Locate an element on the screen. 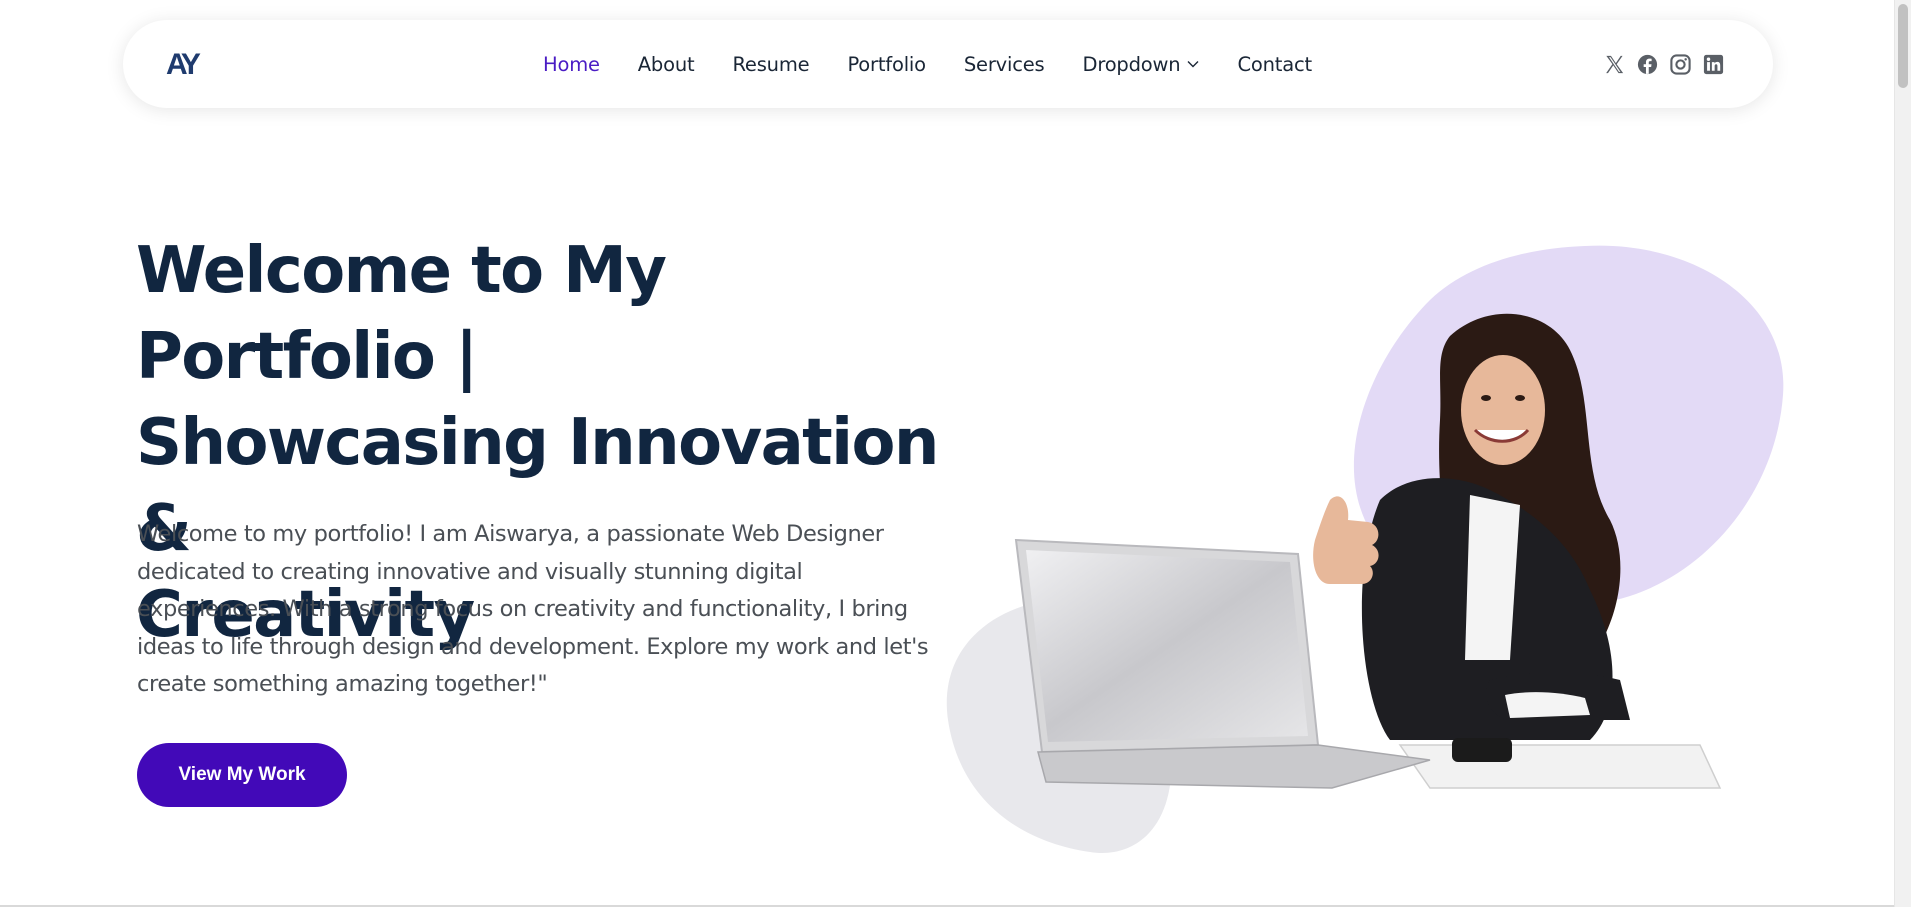 Image resolution: width=1911 pixels, height=907 pixels. nav-resume-label: Resume is located at coordinates (771, 64).